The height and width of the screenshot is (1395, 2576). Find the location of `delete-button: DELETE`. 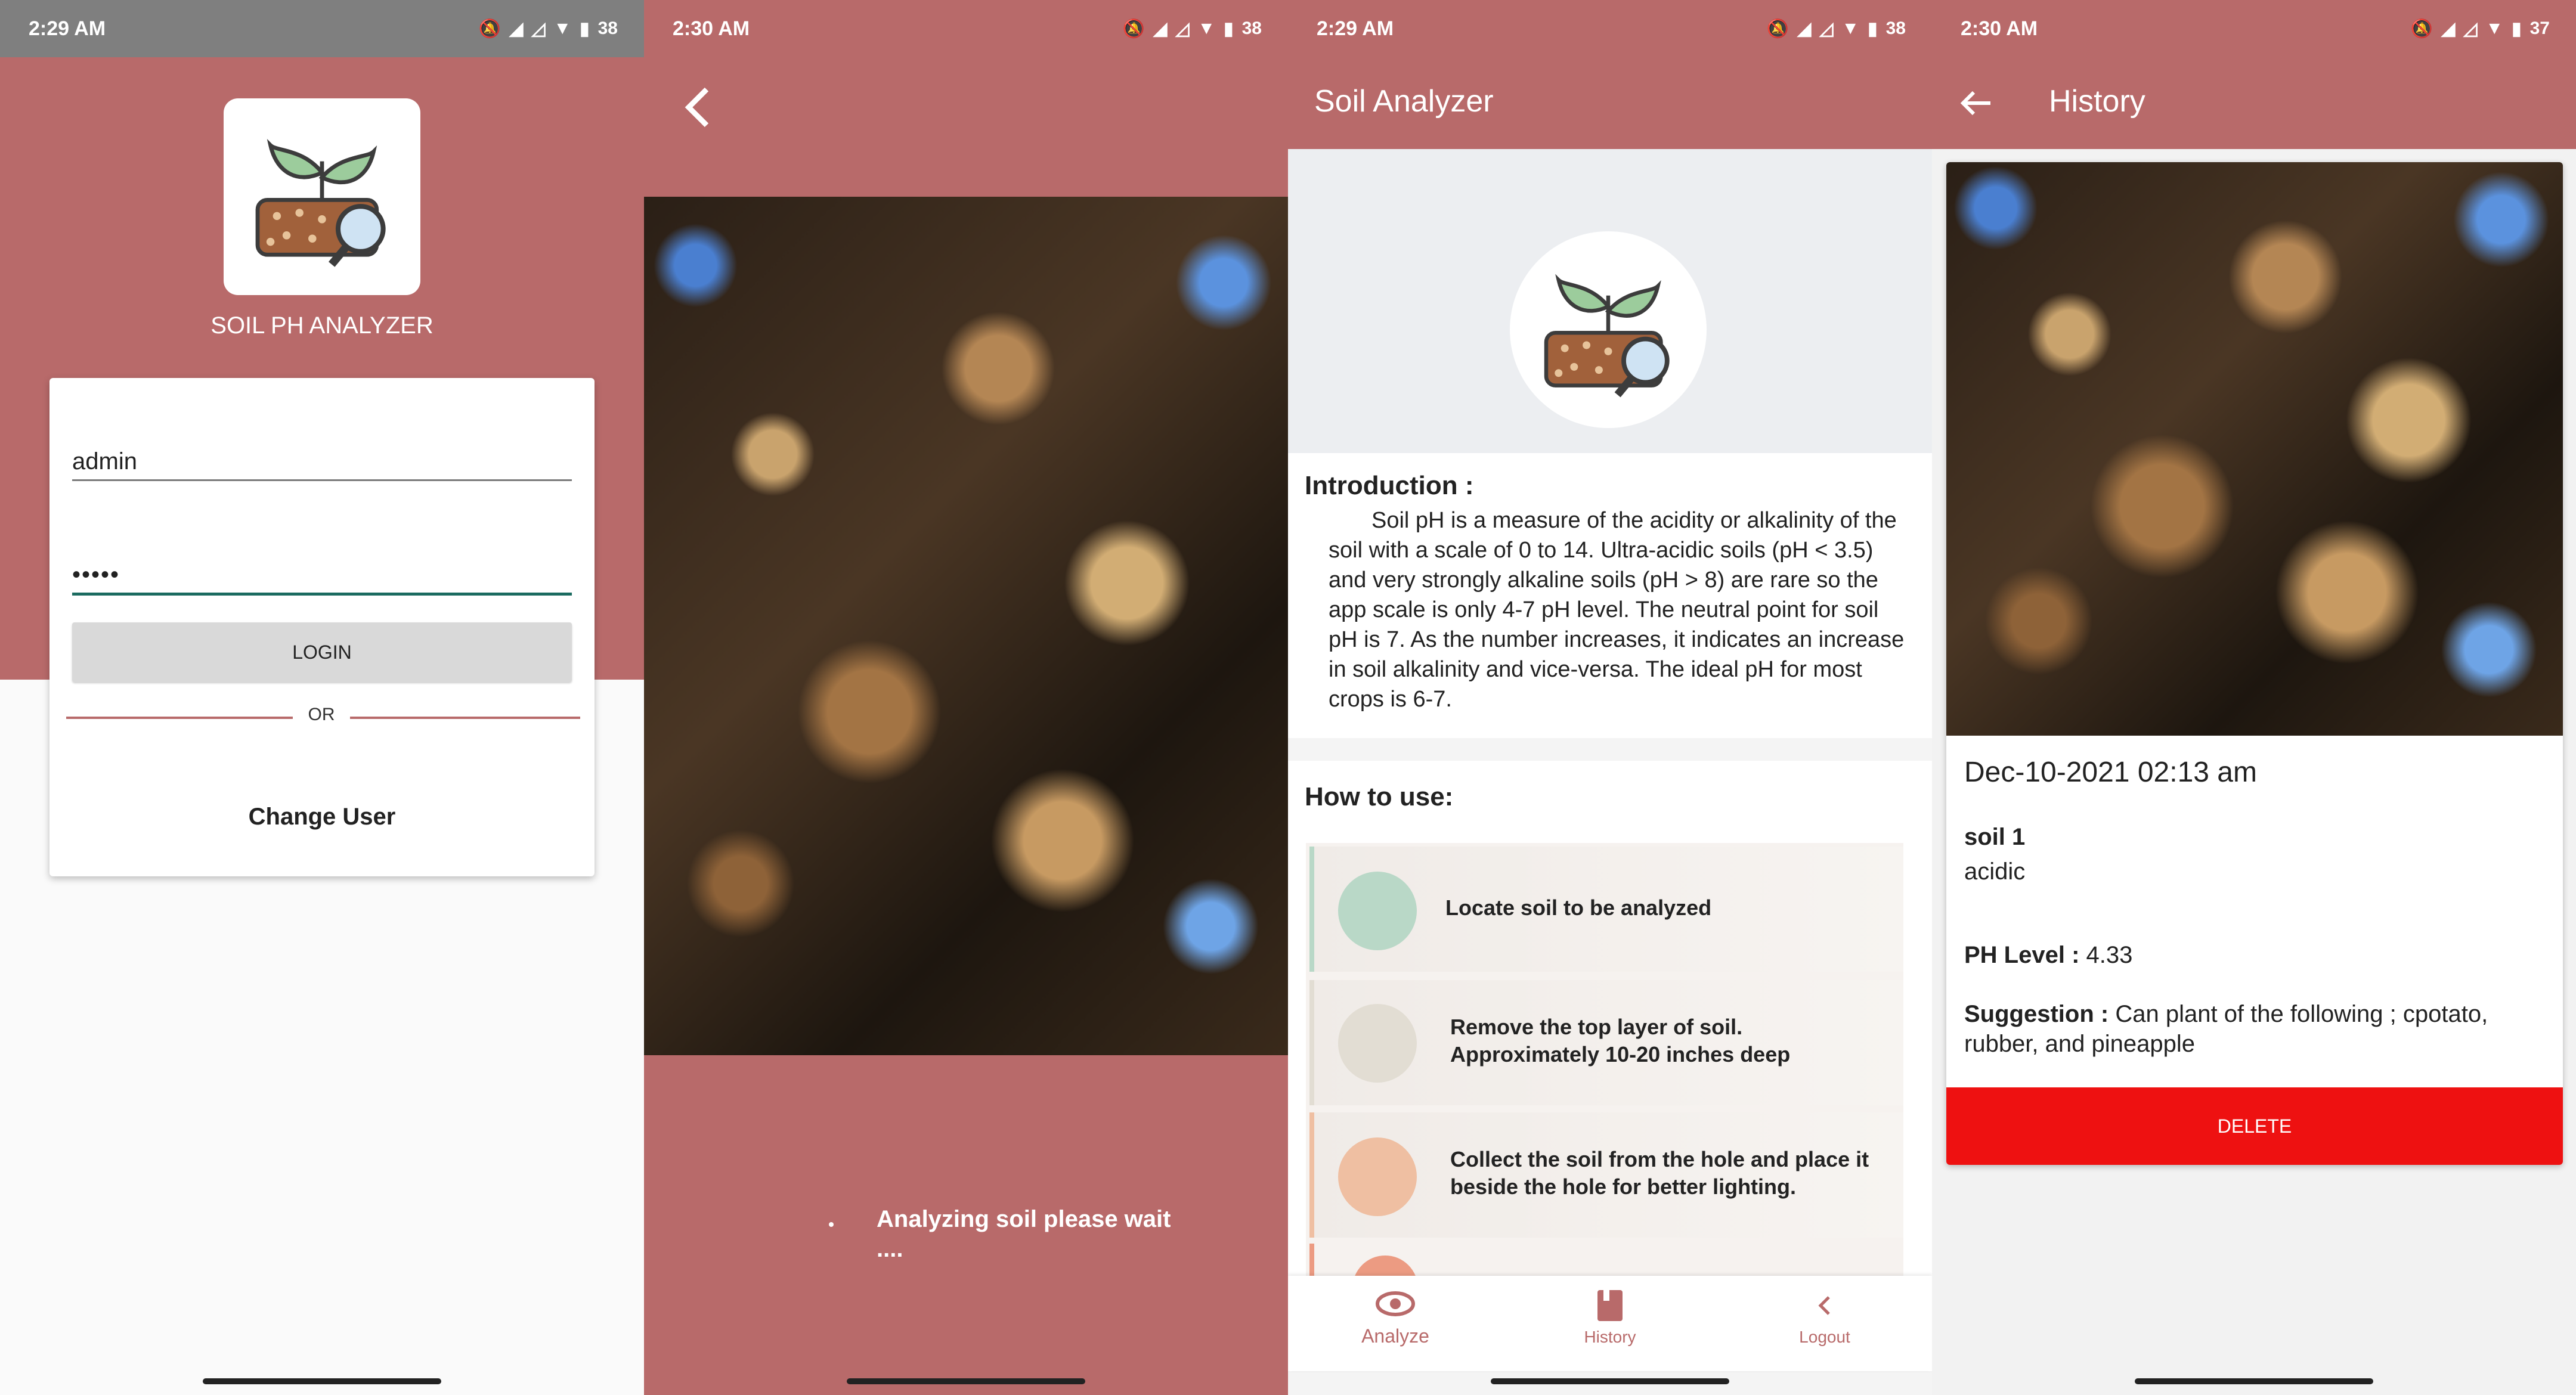

delete-button: DELETE is located at coordinates (2254, 1126).